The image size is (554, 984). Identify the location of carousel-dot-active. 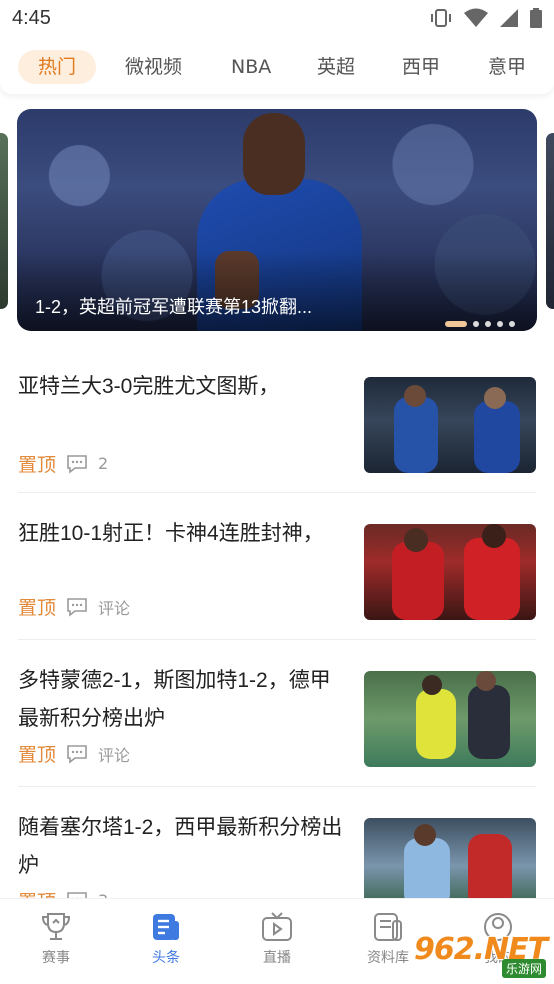
(456, 324).